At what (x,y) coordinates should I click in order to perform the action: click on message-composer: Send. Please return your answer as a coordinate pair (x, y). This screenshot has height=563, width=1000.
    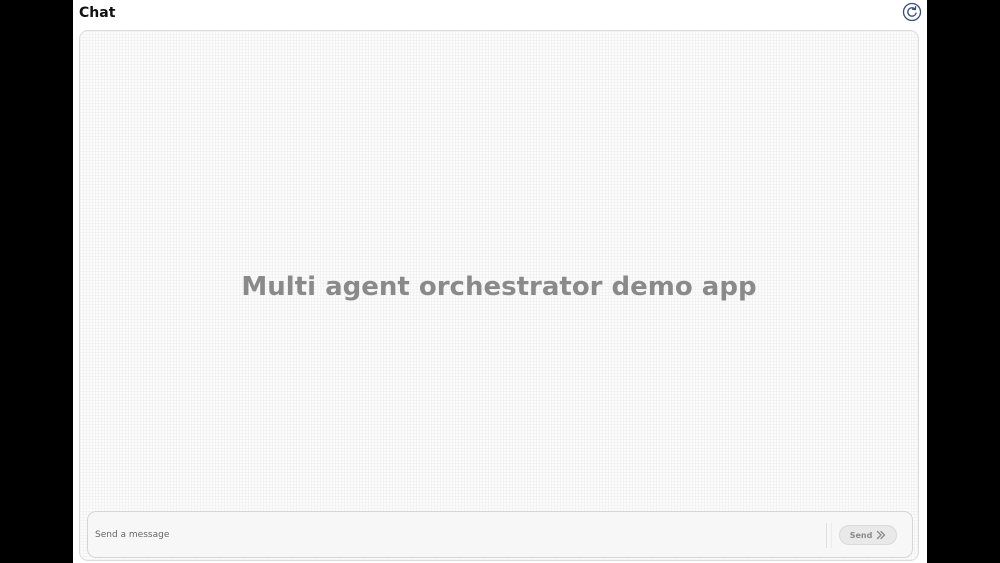
    Looking at the image, I should click on (500, 534).